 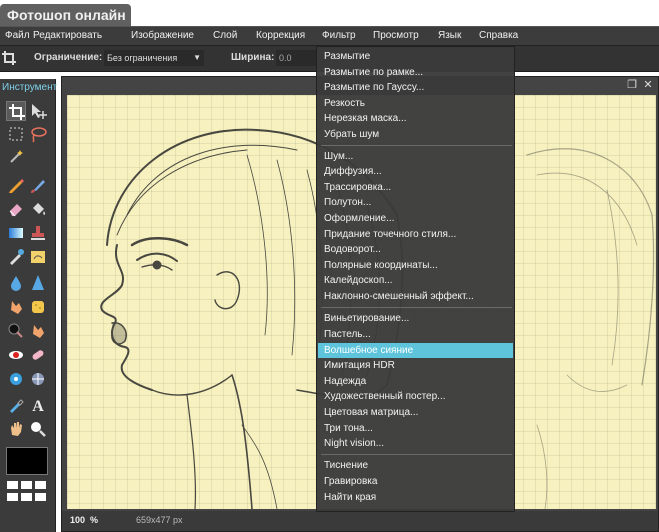 I want to click on filter-item: Найти края, so click(x=415, y=497).